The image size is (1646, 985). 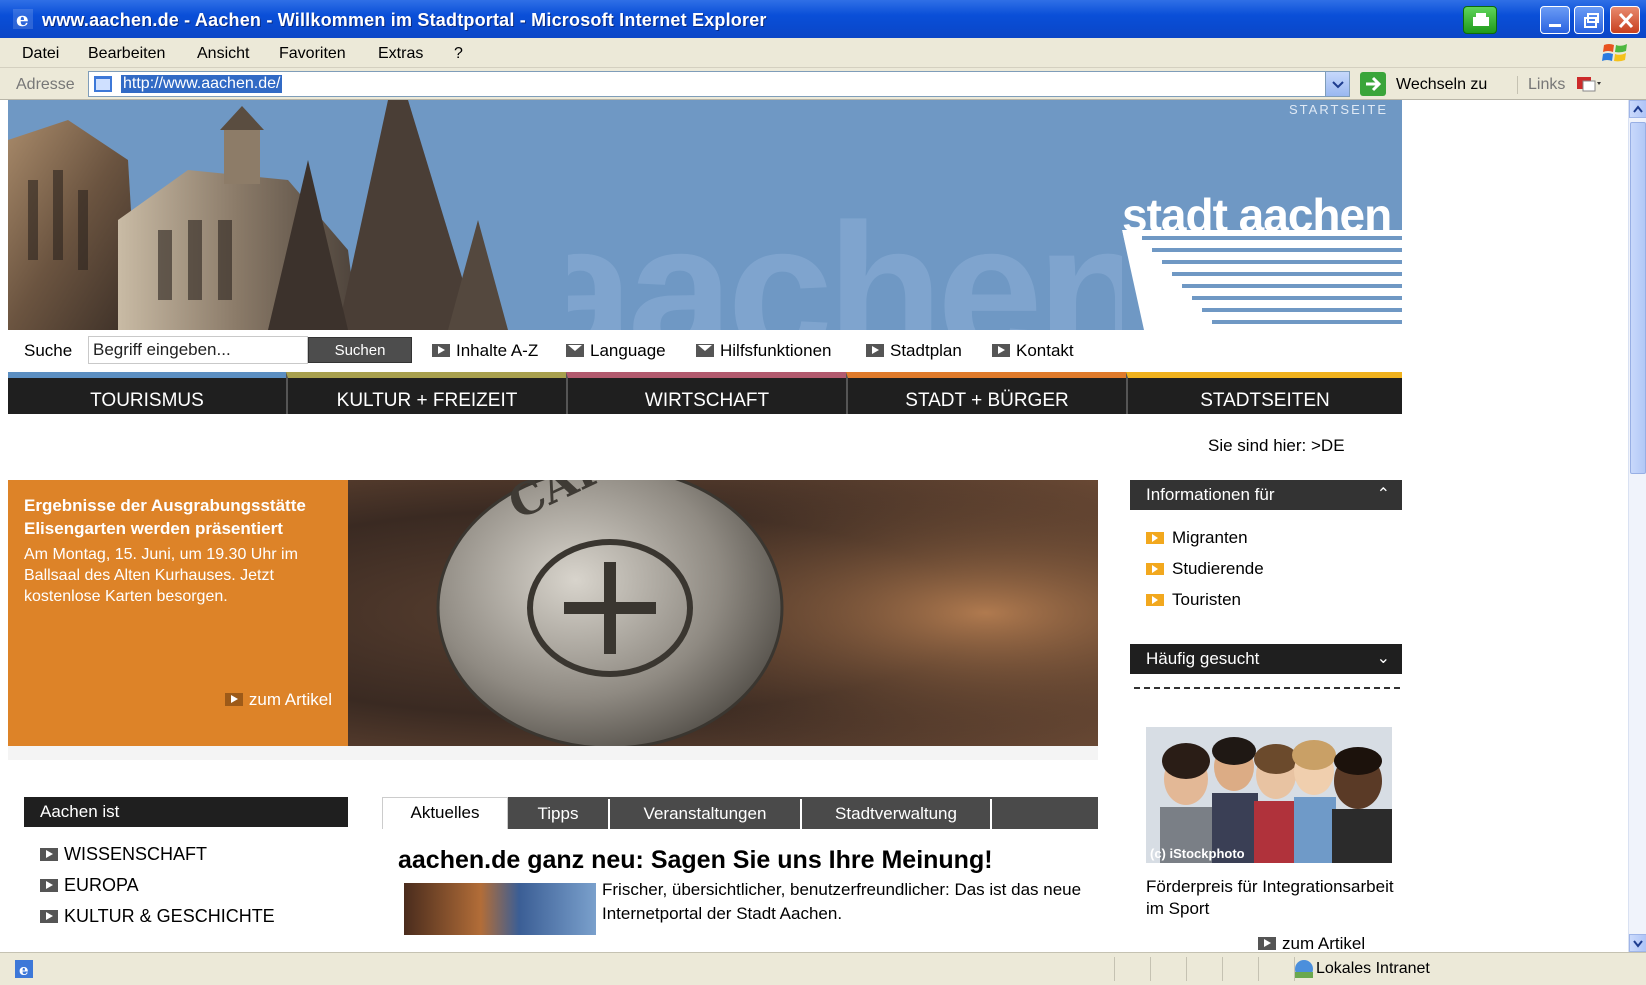 I want to click on nav-kultur-freizeit: KULTUR + FREIZEIT, so click(x=426, y=393).